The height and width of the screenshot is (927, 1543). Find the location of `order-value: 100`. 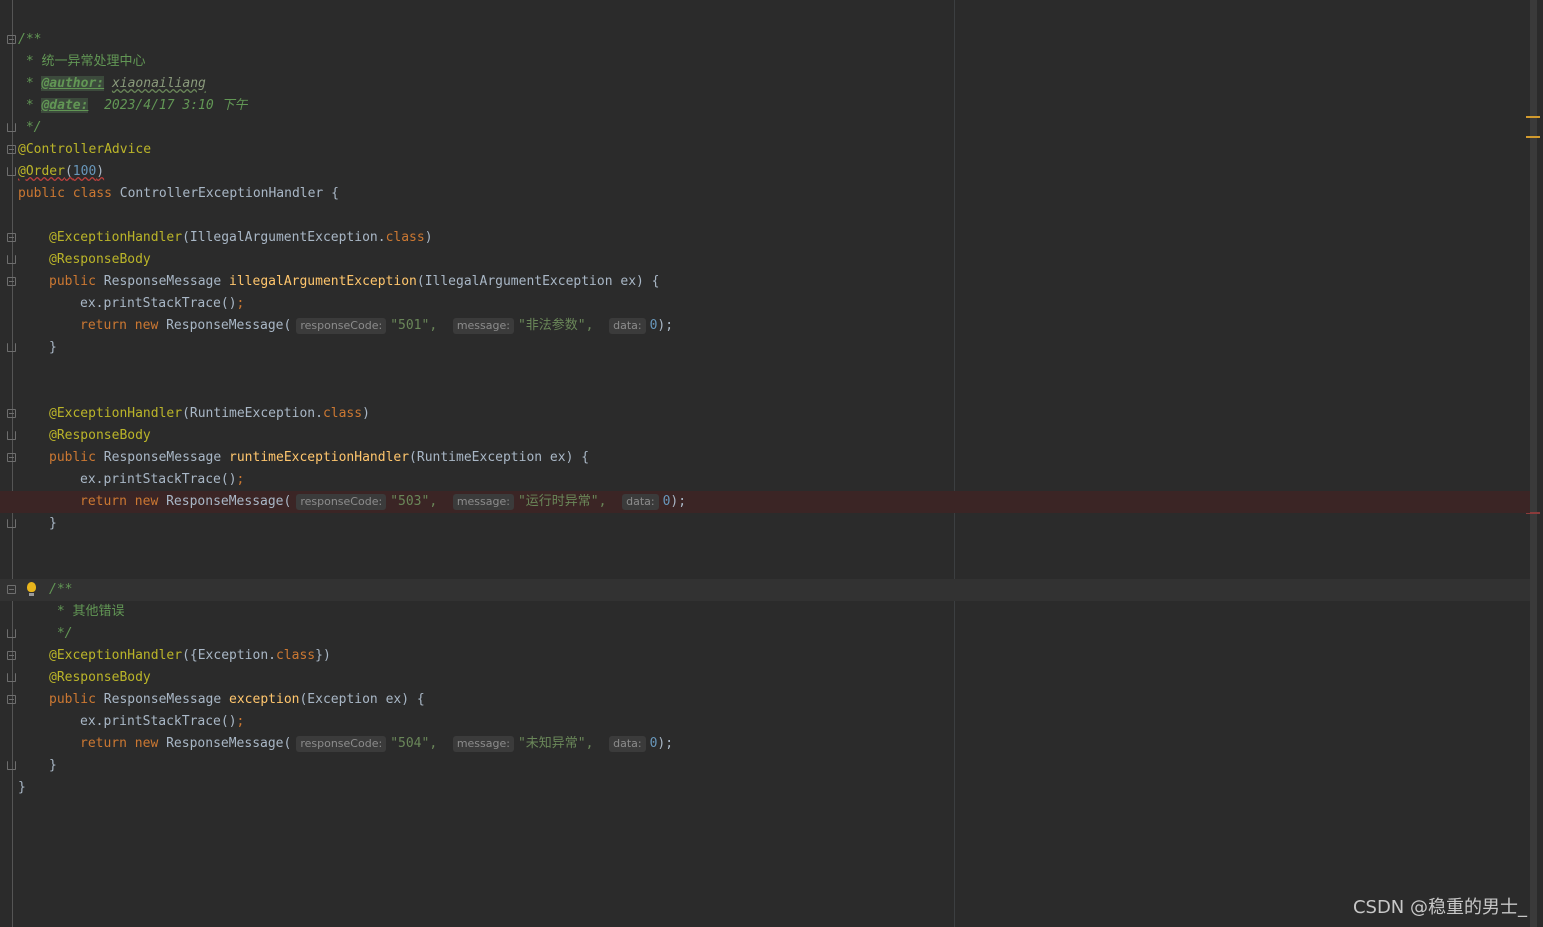

order-value: 100 is located at coordinates (84, 171).